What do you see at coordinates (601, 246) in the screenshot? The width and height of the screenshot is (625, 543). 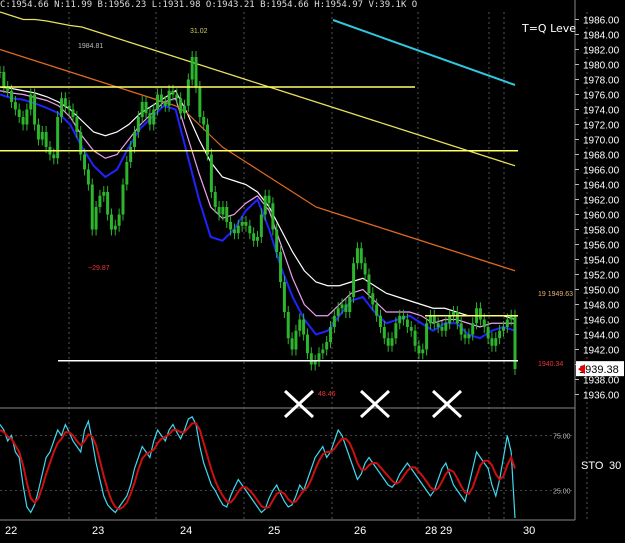 I see `price-tick-label: 1956.00` at bounding box center [601, 246].